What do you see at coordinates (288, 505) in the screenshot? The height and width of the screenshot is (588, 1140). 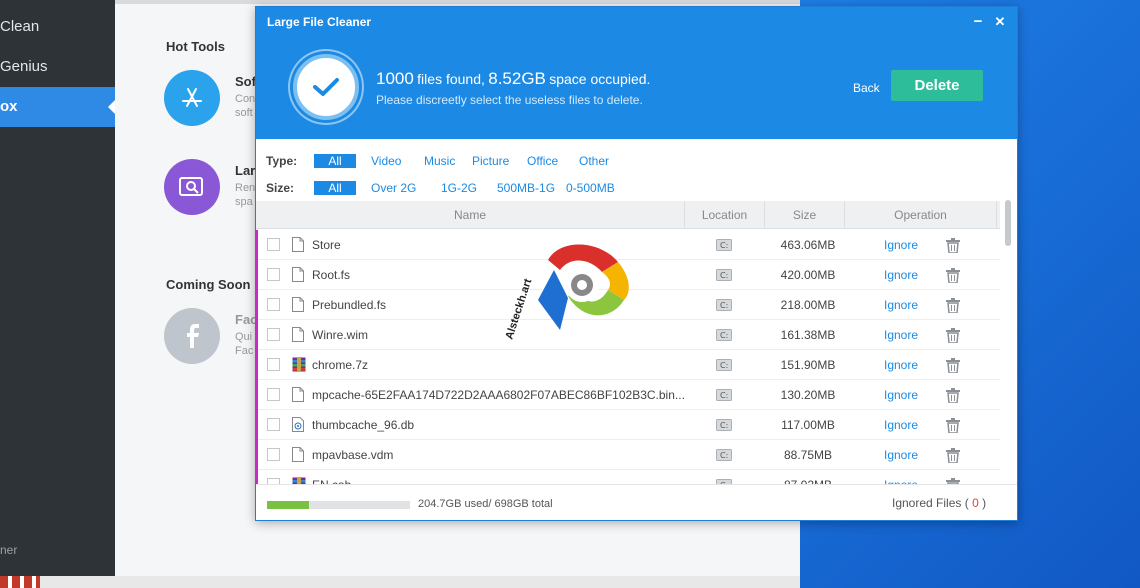 I see `disk-usage-fill` at bounding box center [288, 505].